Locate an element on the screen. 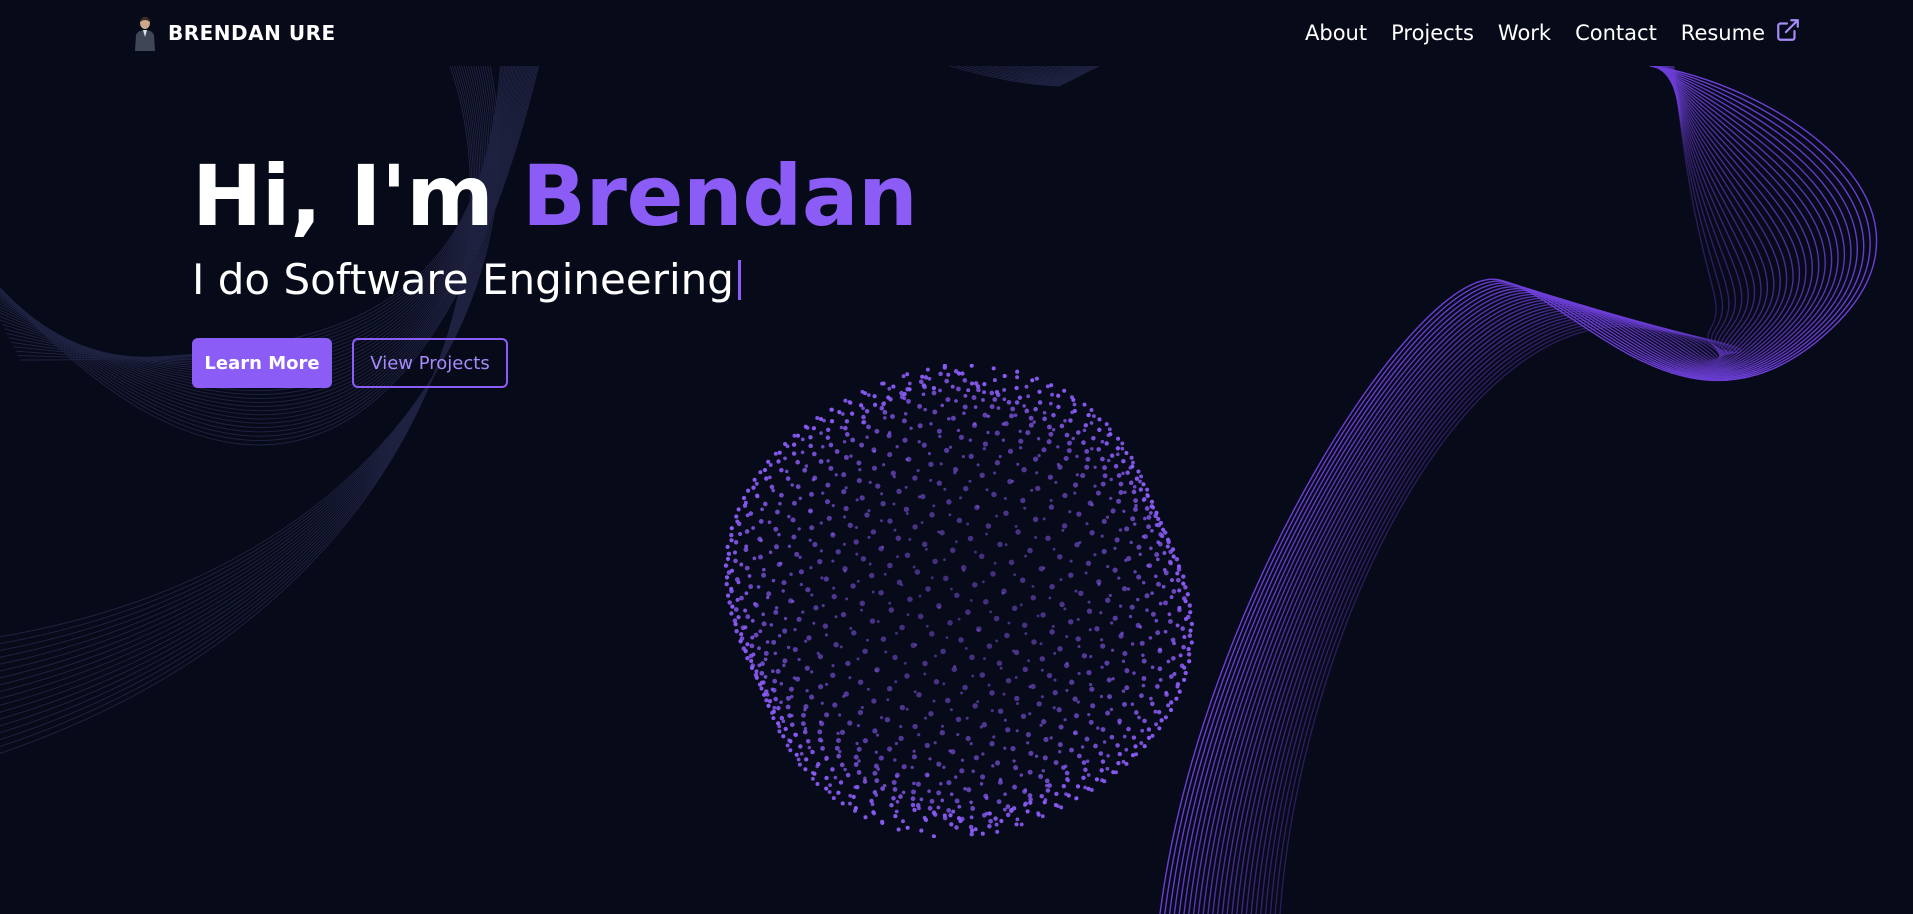 The width and height of the screenshot is (1913, 914). learn-more-button: Learn More is located at coordinates (262, 363).